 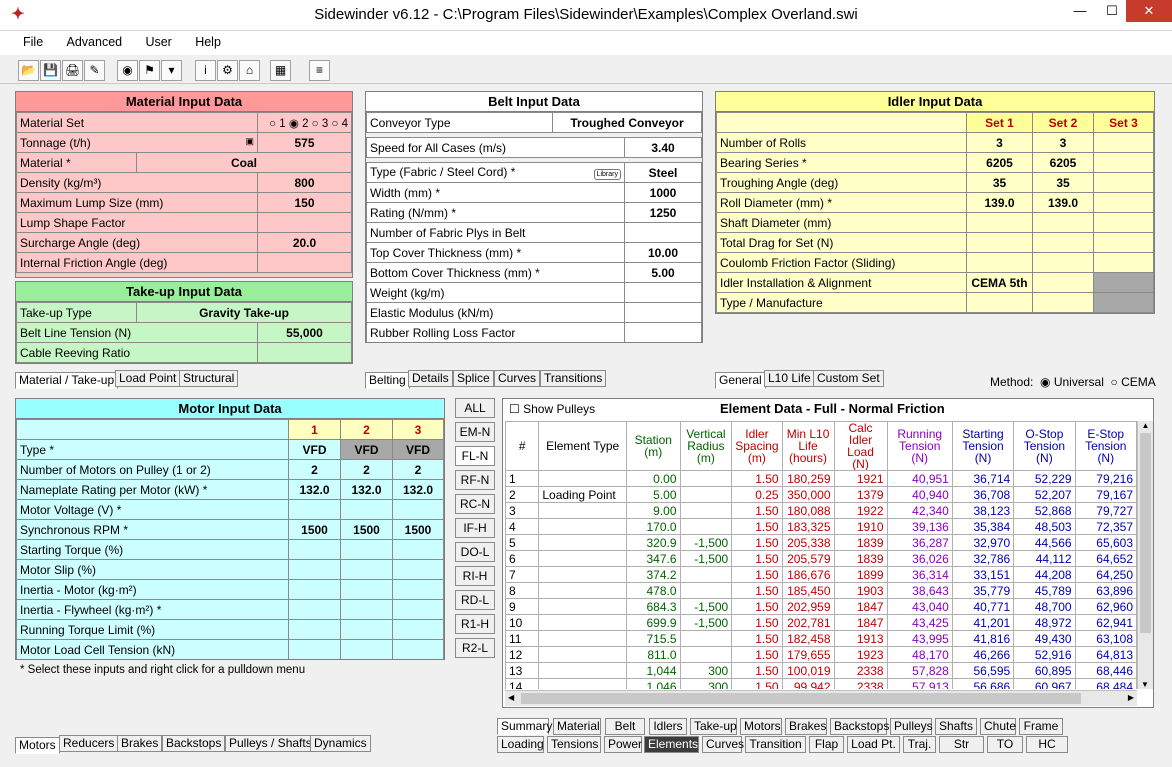 What do you see at coordinates (418, 529) in the screenshot?
I see `motor-3-value: 1500` at bounding box center [418, 529].